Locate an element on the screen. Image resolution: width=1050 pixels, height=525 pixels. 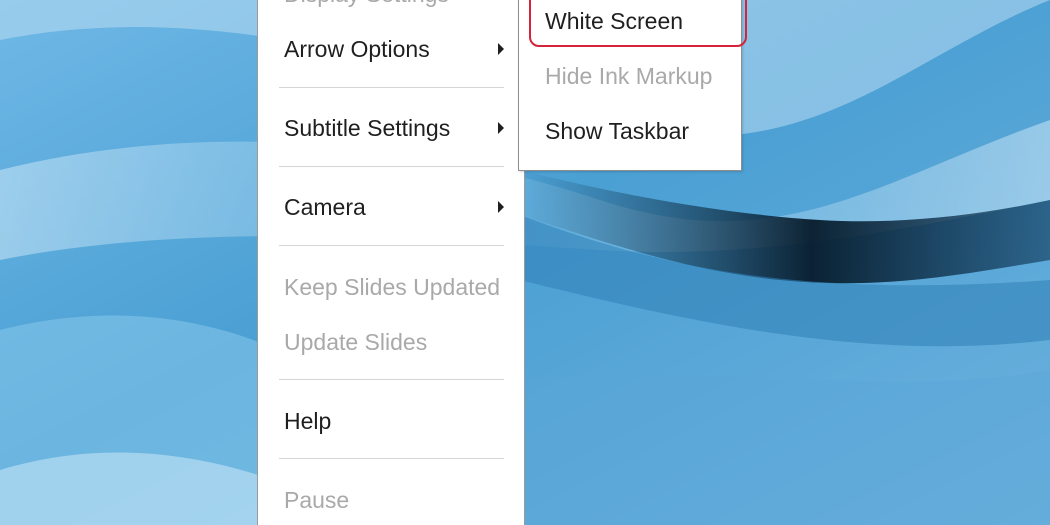
menu-item-update-slides: Update Slides is located at coordinates (391, 342).